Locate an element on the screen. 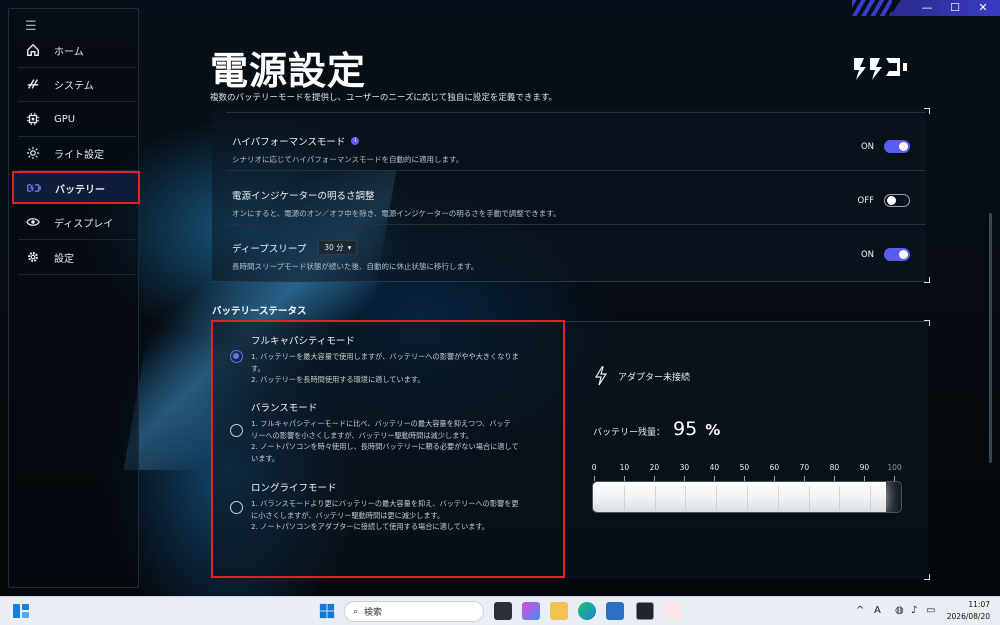 The image size is (1000, 625). charge-unit: % is located at coordinates (713, 430).